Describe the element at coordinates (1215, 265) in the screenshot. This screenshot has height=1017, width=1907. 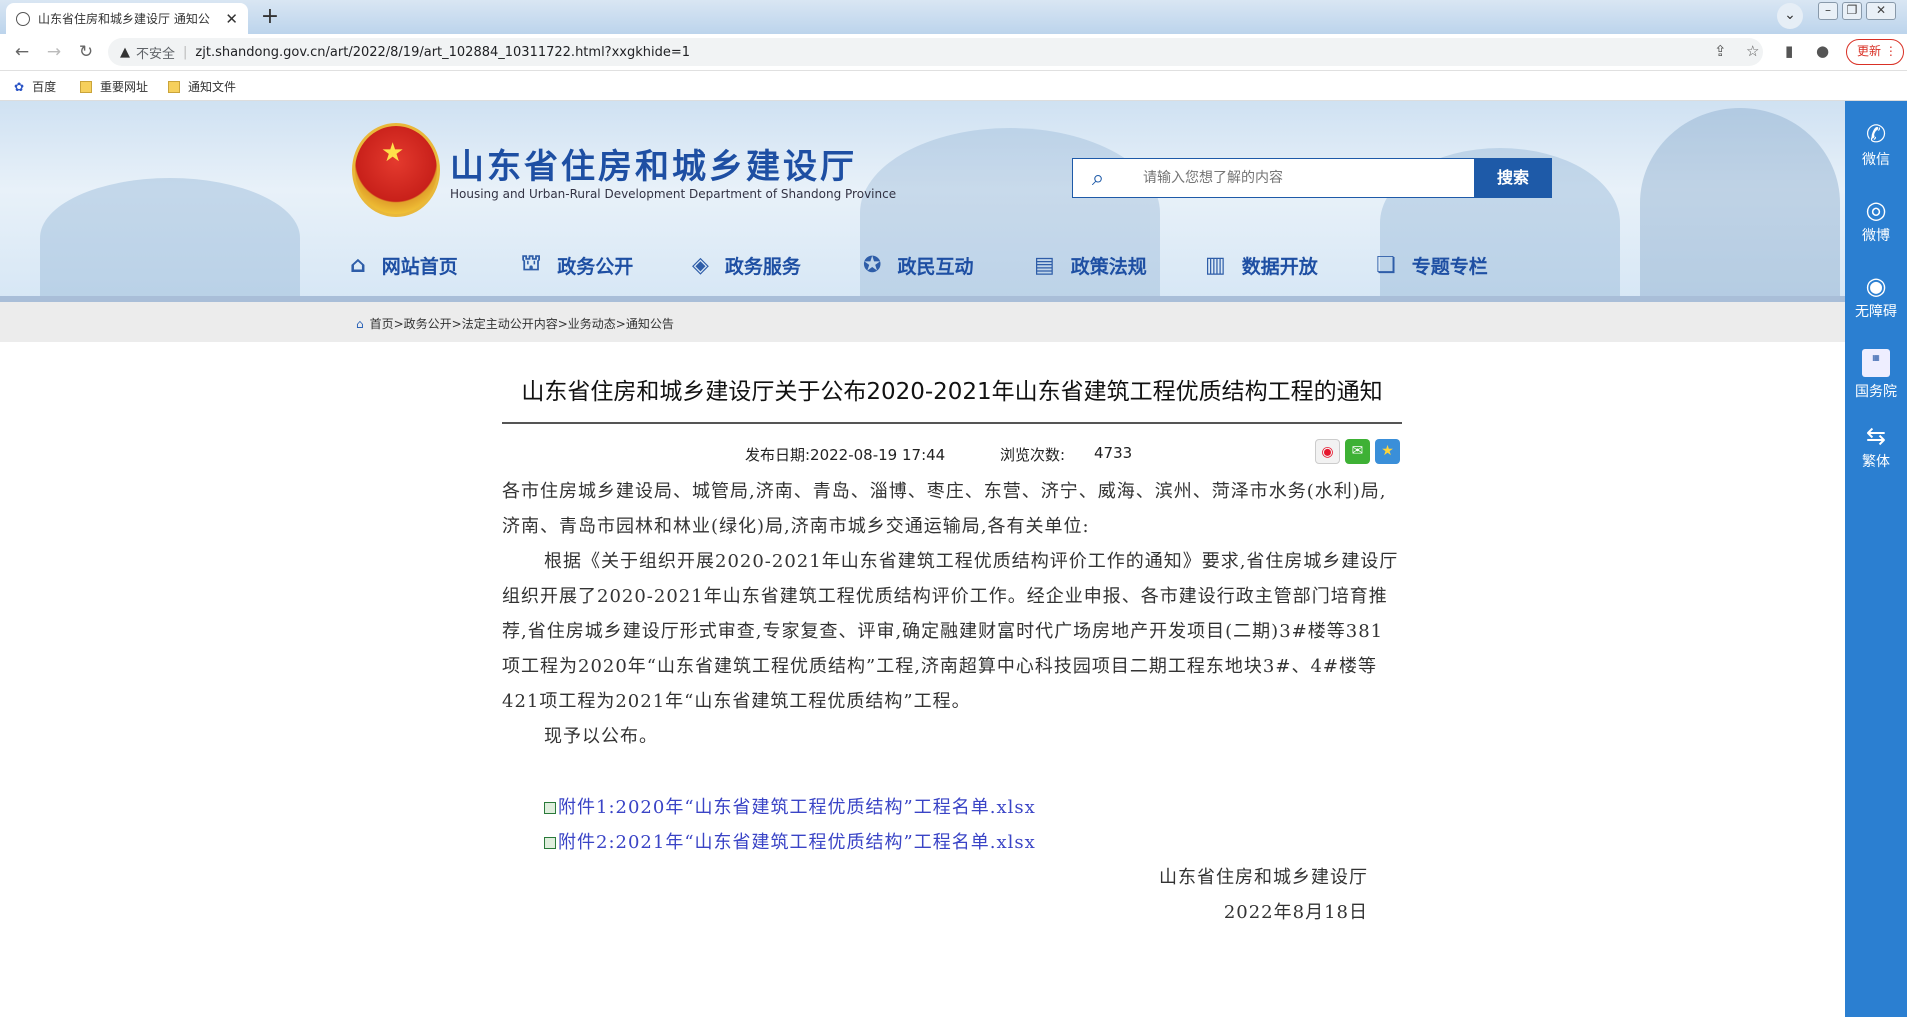
I see `data-icon: ▥` at that location.